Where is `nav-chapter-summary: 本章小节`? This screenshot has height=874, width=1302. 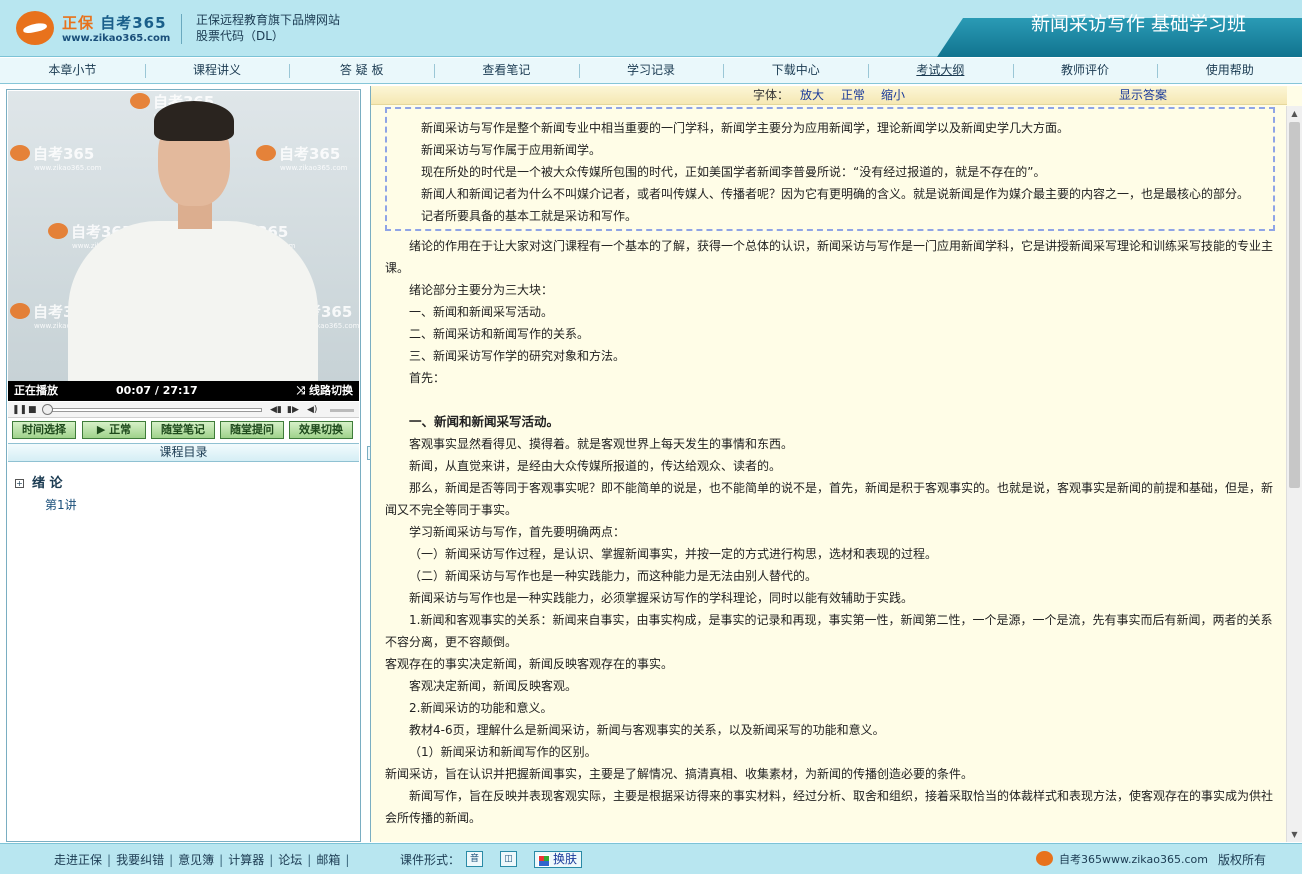
nav-chapter-summary: 本章小节 is located at coordinates (72, 70).